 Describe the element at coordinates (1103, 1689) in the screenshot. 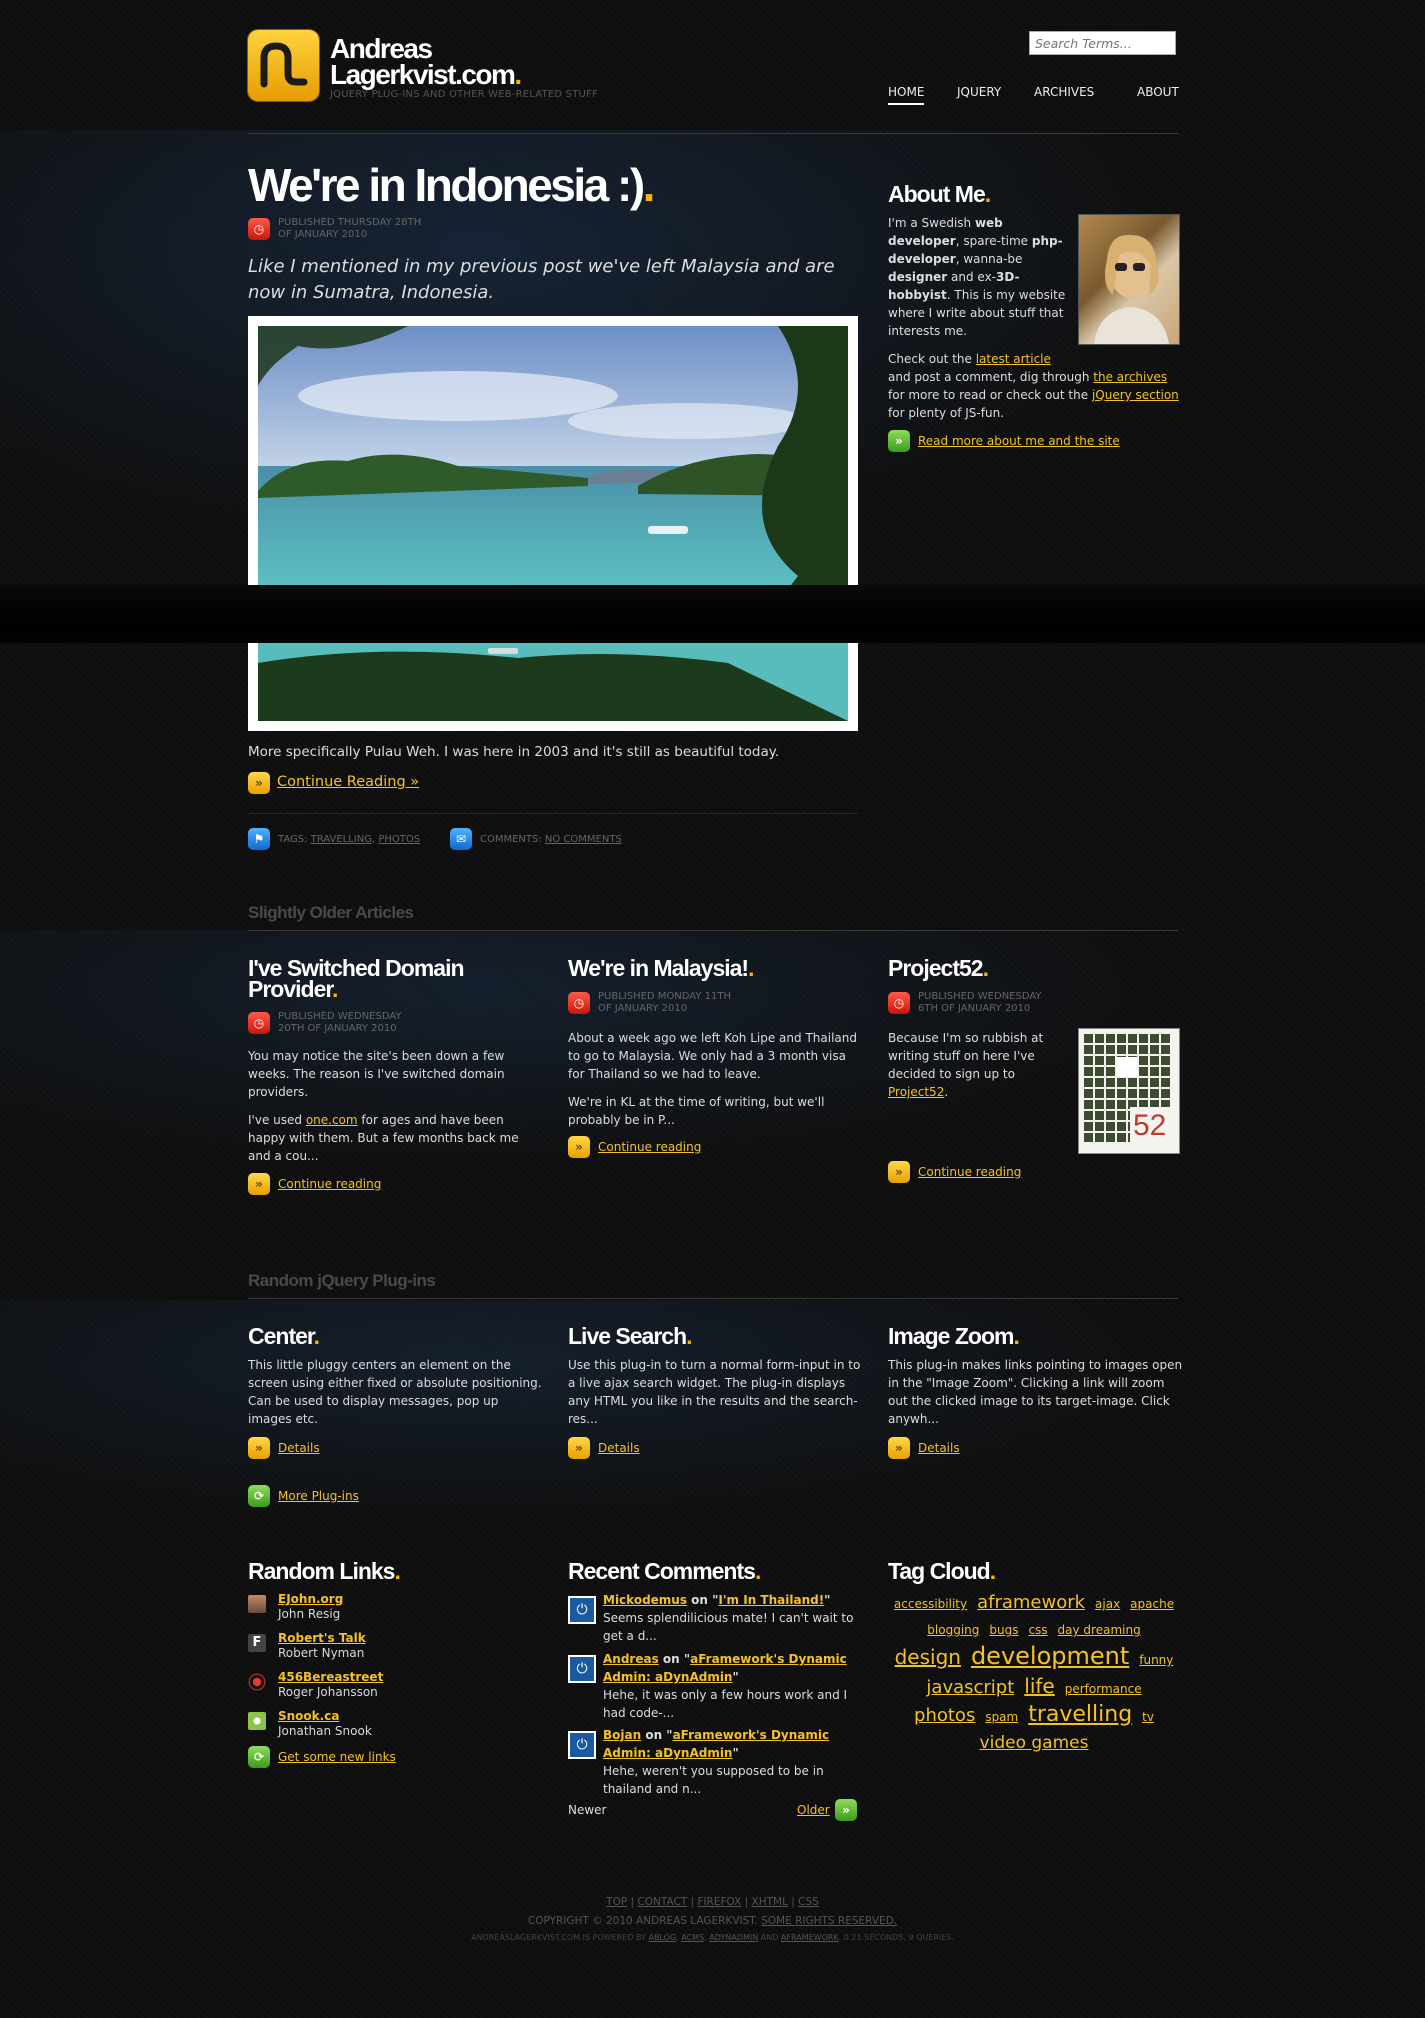

I see `tag-link: performance` at that location.